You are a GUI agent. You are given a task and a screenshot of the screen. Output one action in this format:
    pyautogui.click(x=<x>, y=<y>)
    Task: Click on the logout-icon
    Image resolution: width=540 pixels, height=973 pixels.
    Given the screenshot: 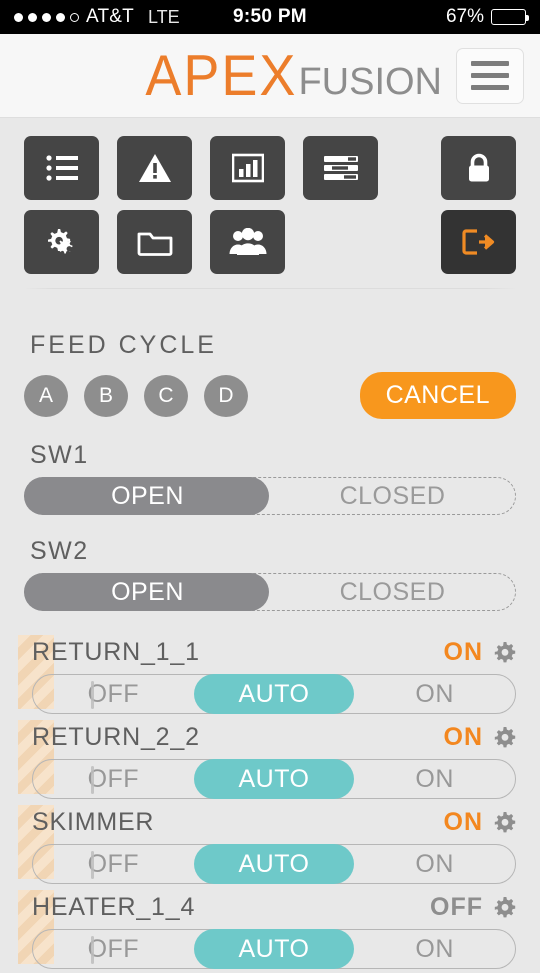 What is the action you would take?
    pyautogui.click(x=478, y=242)
    